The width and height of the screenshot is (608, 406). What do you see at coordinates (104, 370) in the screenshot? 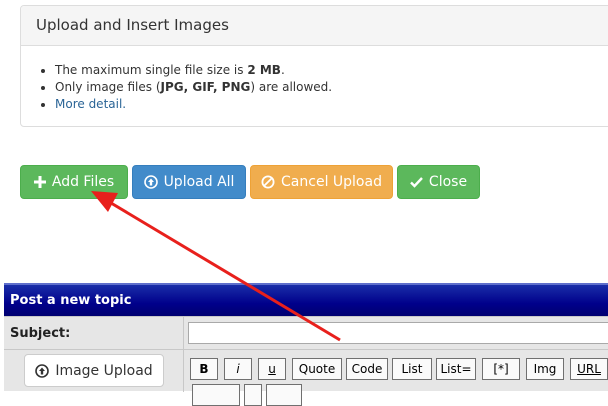
I see `image-upload-label: Image Upload` at bounding box center [104, 370].